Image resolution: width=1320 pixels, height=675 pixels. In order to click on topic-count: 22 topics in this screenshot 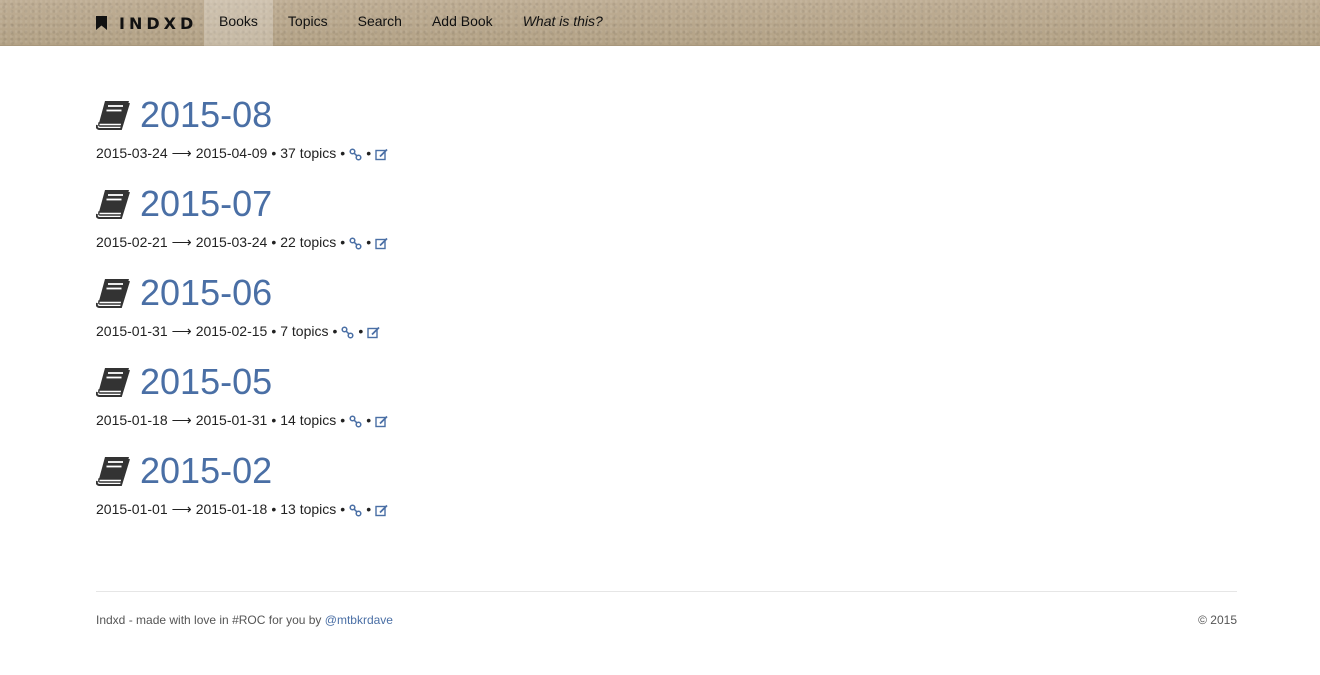, I will do `click(308, 242)`.